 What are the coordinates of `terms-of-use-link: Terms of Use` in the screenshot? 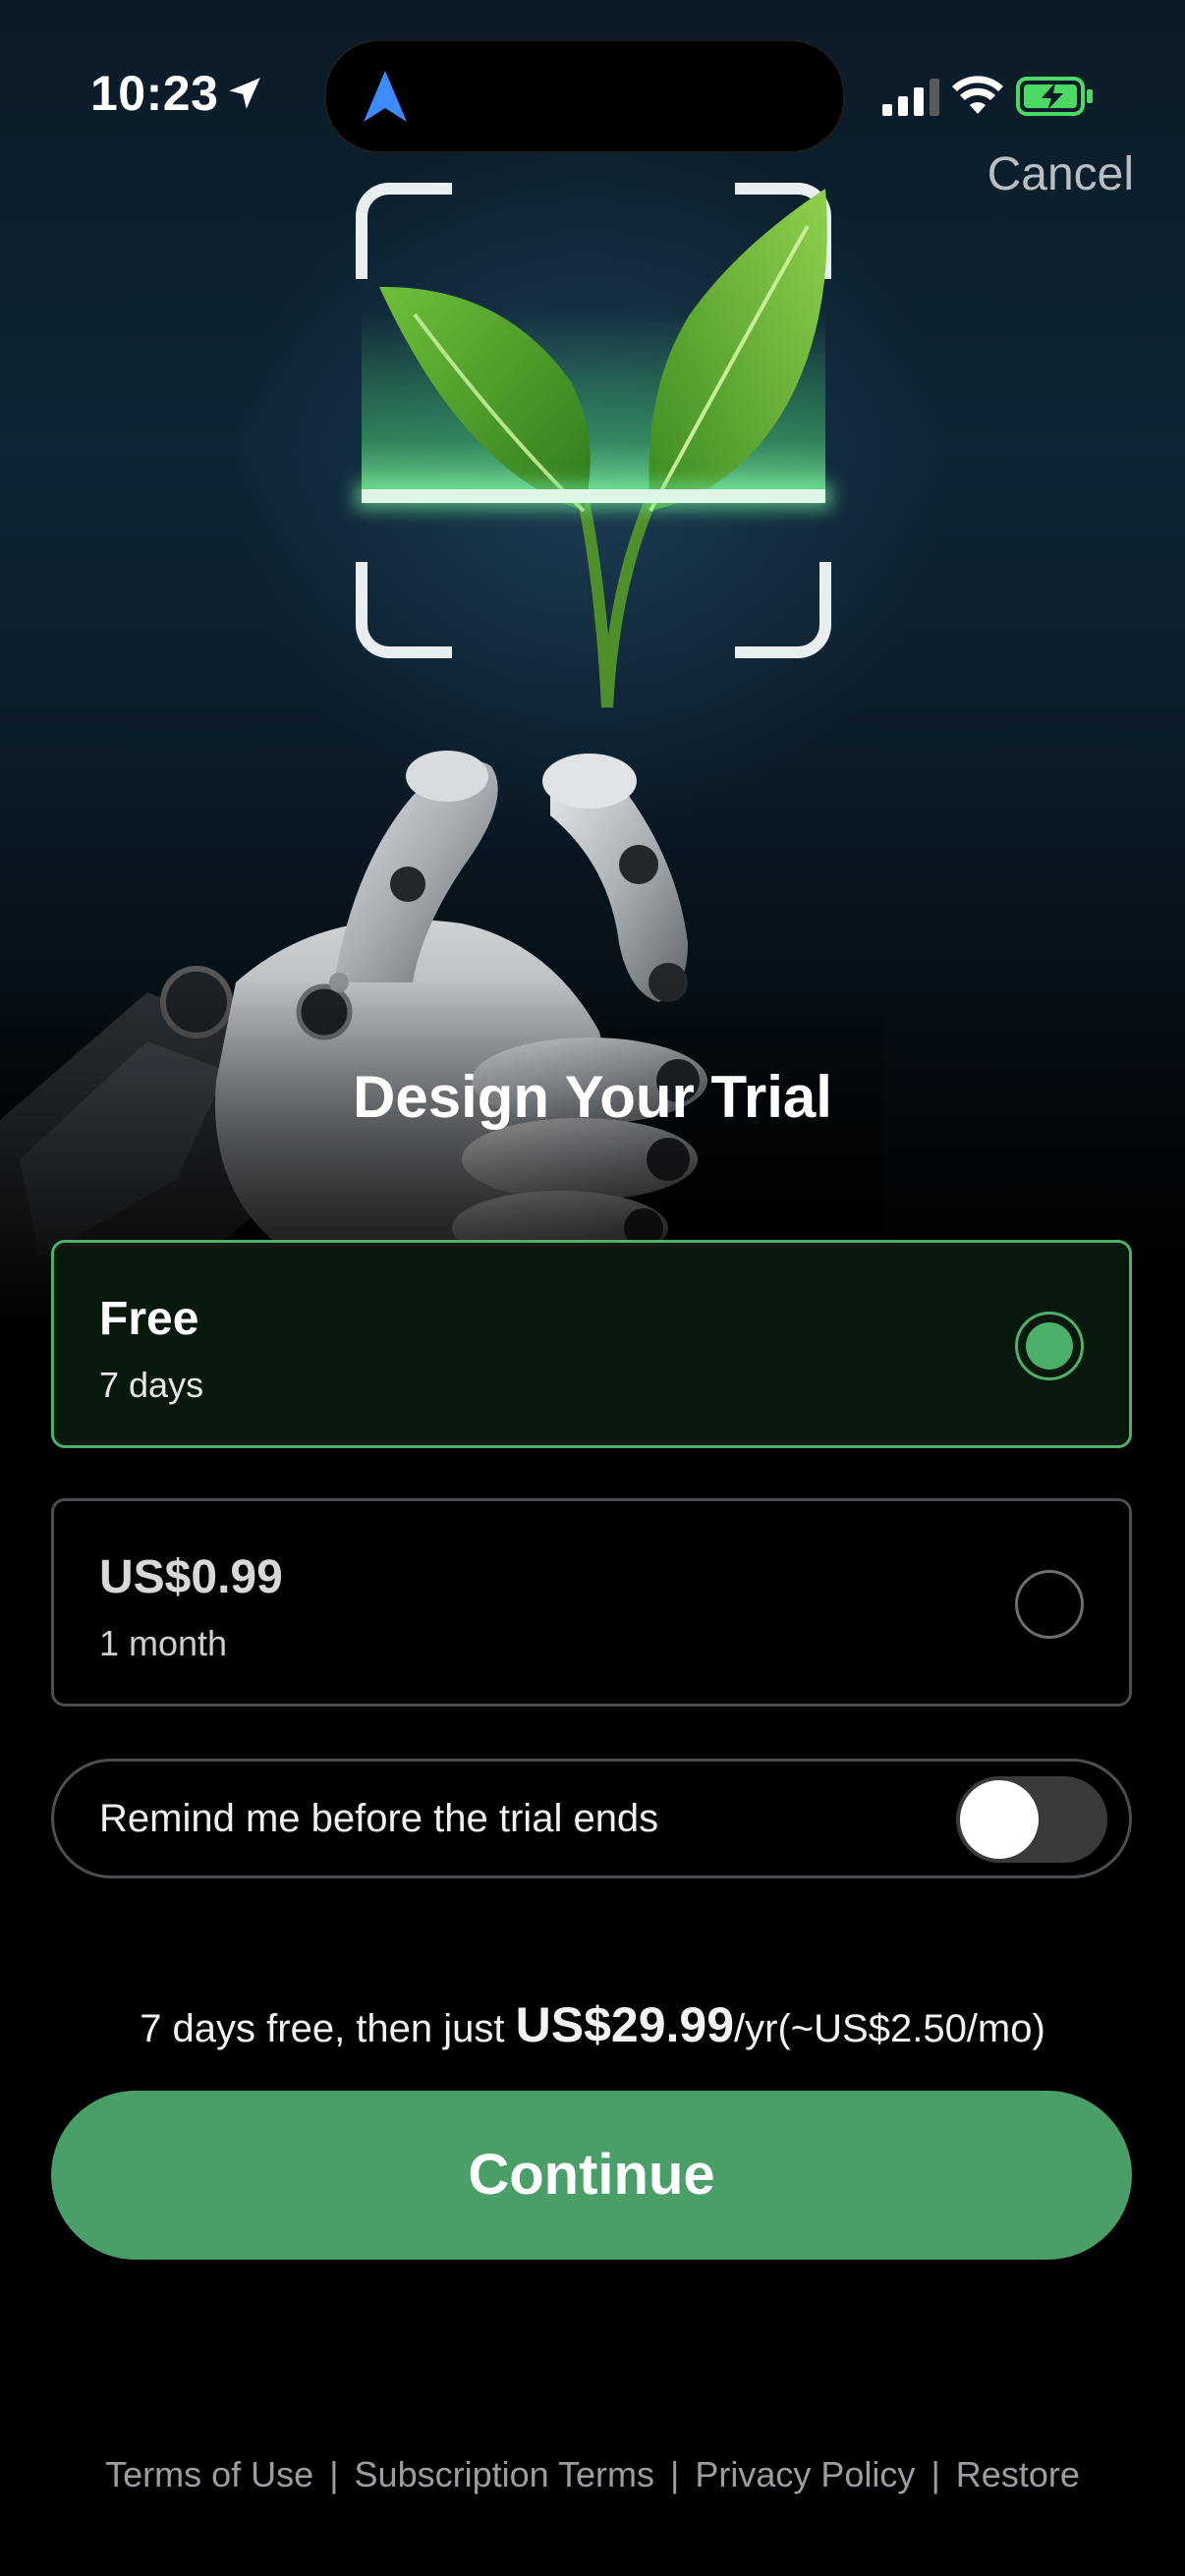 It's located at (209, 2474).